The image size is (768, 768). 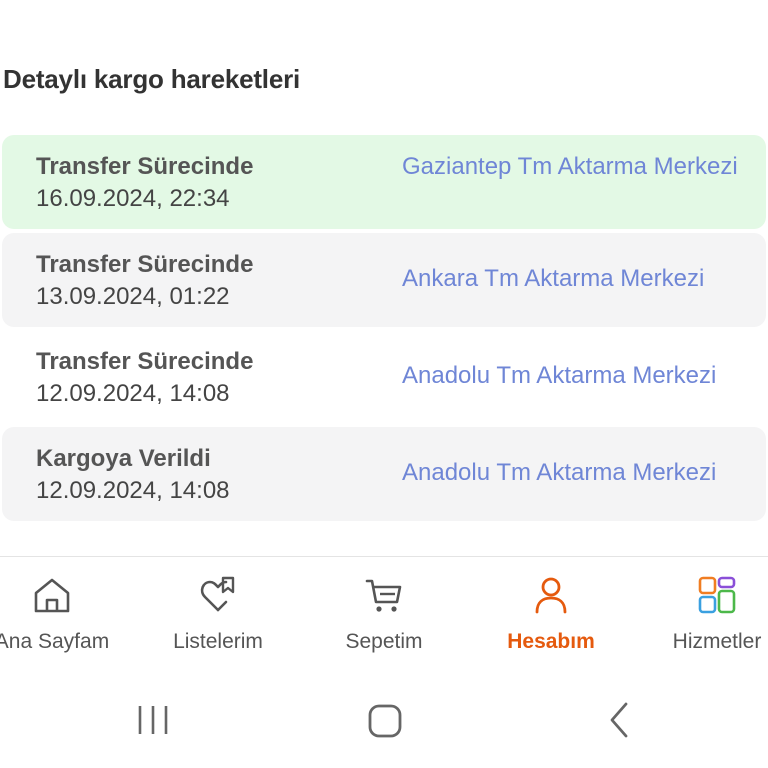 I want to click on user-icon, so click(x=551, y=595).